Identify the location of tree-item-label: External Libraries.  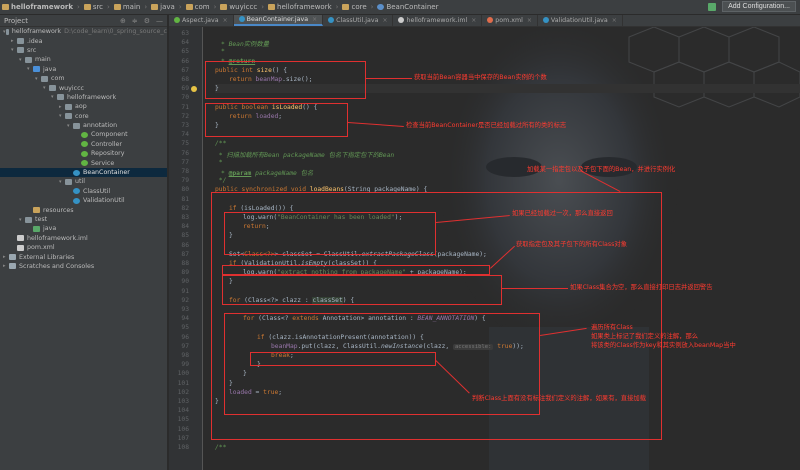
(47, 257).